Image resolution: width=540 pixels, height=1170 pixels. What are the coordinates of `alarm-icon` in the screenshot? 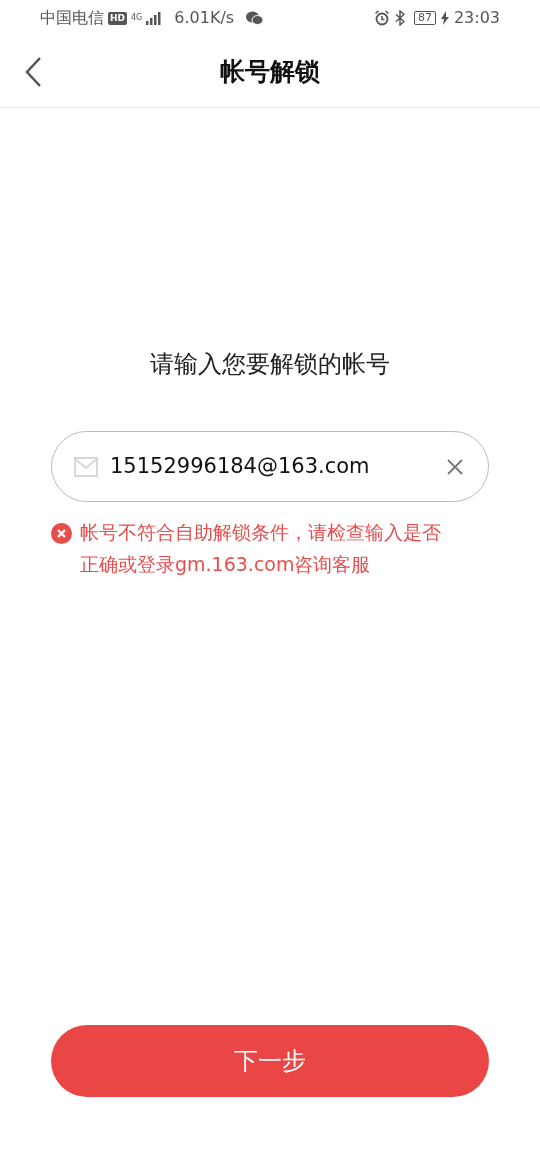 It's located at (381, 18).